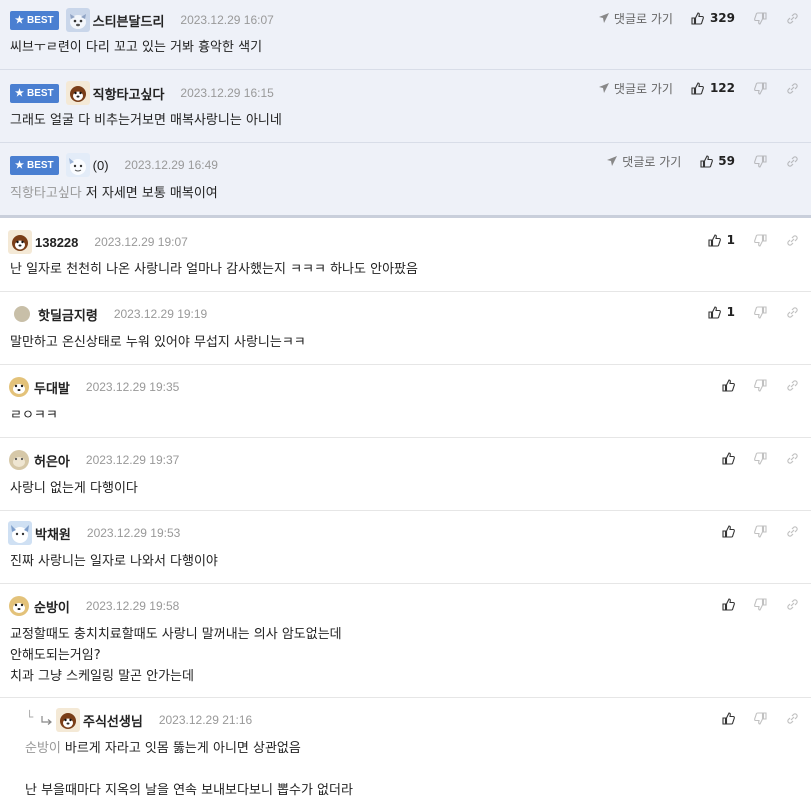 The height and width of the screenshot is (810, 811). Describe the element at coordinates (205, 720) in the screenshot. I see `comment-date: 2023.12.29 21:16` at that location.